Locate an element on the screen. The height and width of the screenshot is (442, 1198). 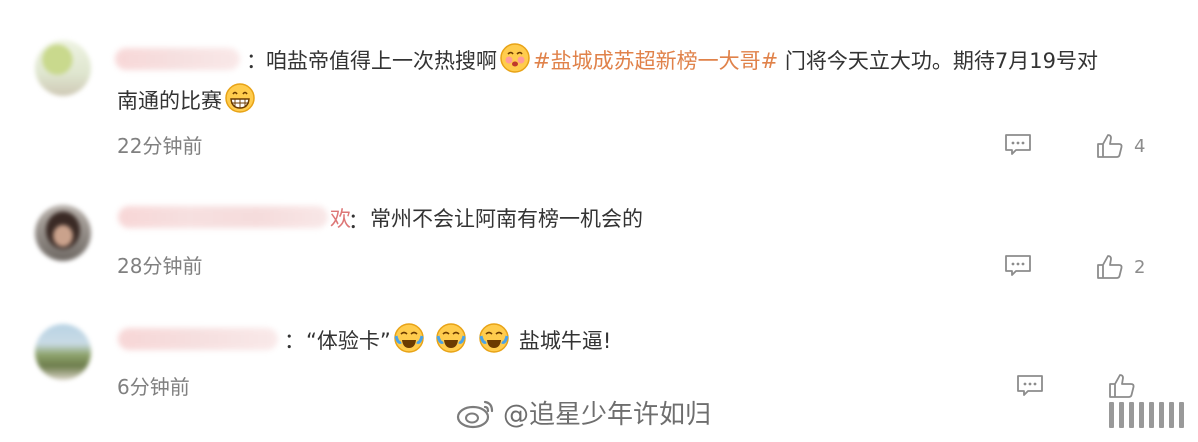
like-button: 2 is located at coordinates (1120, 267).